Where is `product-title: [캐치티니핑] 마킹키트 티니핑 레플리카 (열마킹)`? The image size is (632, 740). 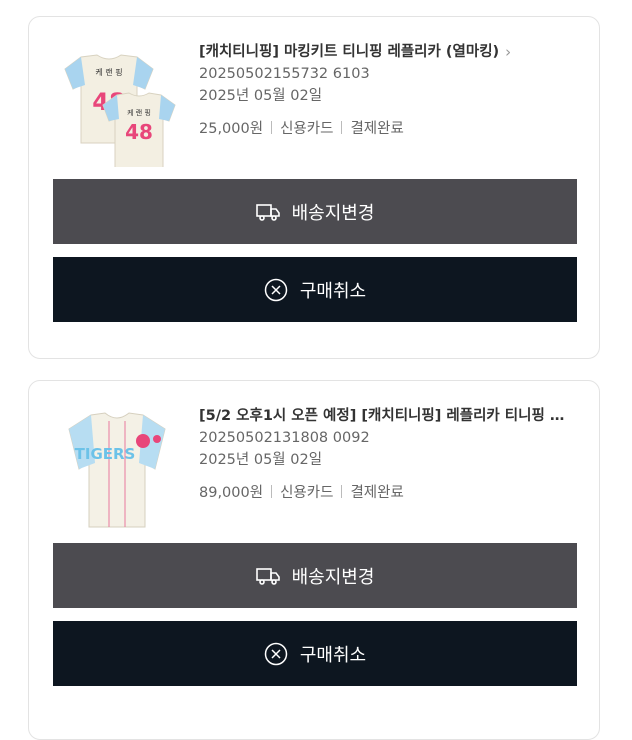
product-title: [캐치티니핑] 마킹키트 티니핑 레플리카 (열마킹) is located at coordinates (349, 52).